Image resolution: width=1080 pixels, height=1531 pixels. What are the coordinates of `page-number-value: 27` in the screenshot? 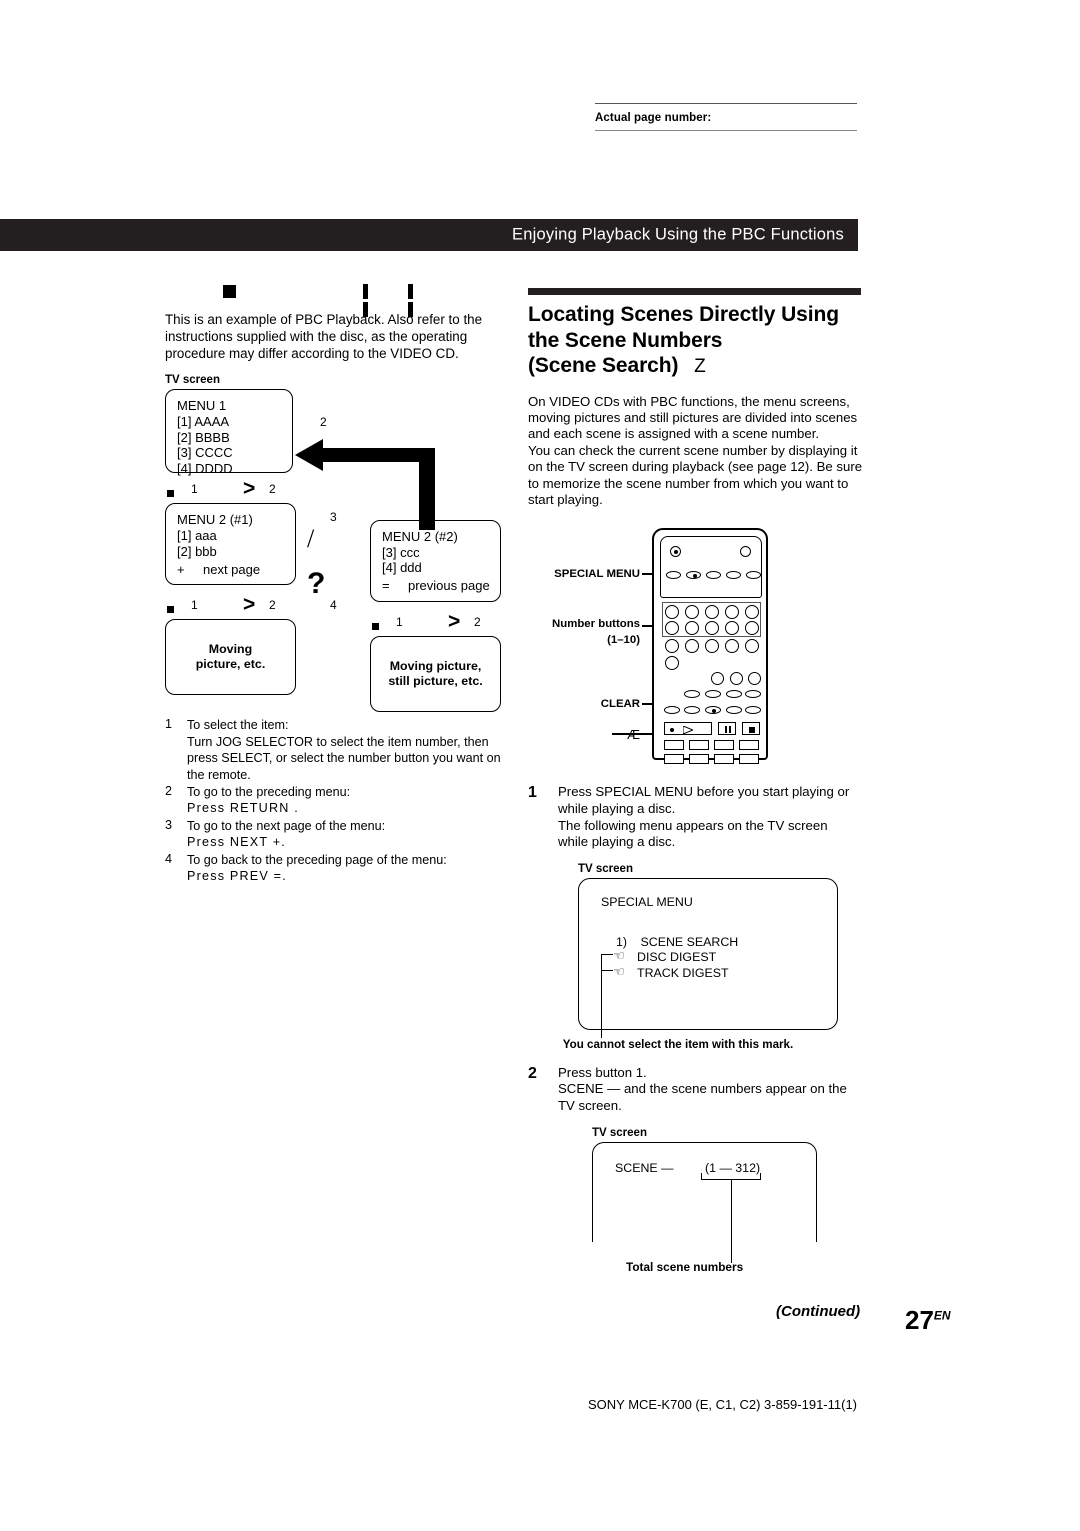 It's located at (919, 1320).